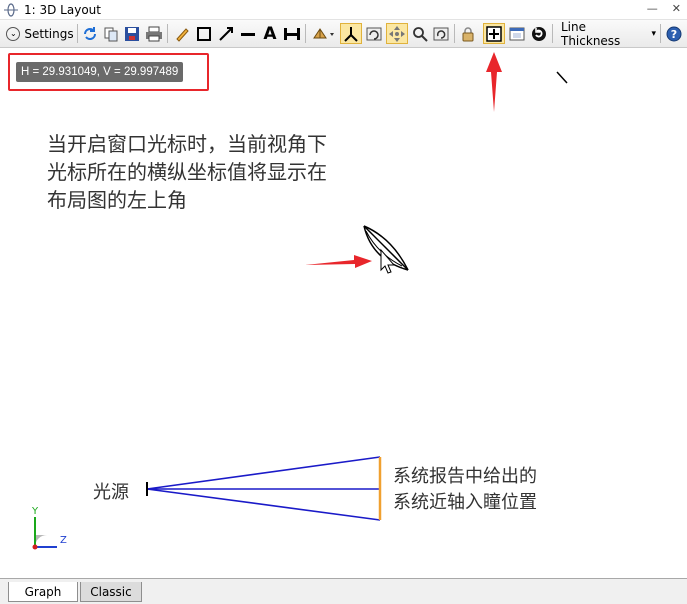  I want to click on ray-fan, so click(263, 488).